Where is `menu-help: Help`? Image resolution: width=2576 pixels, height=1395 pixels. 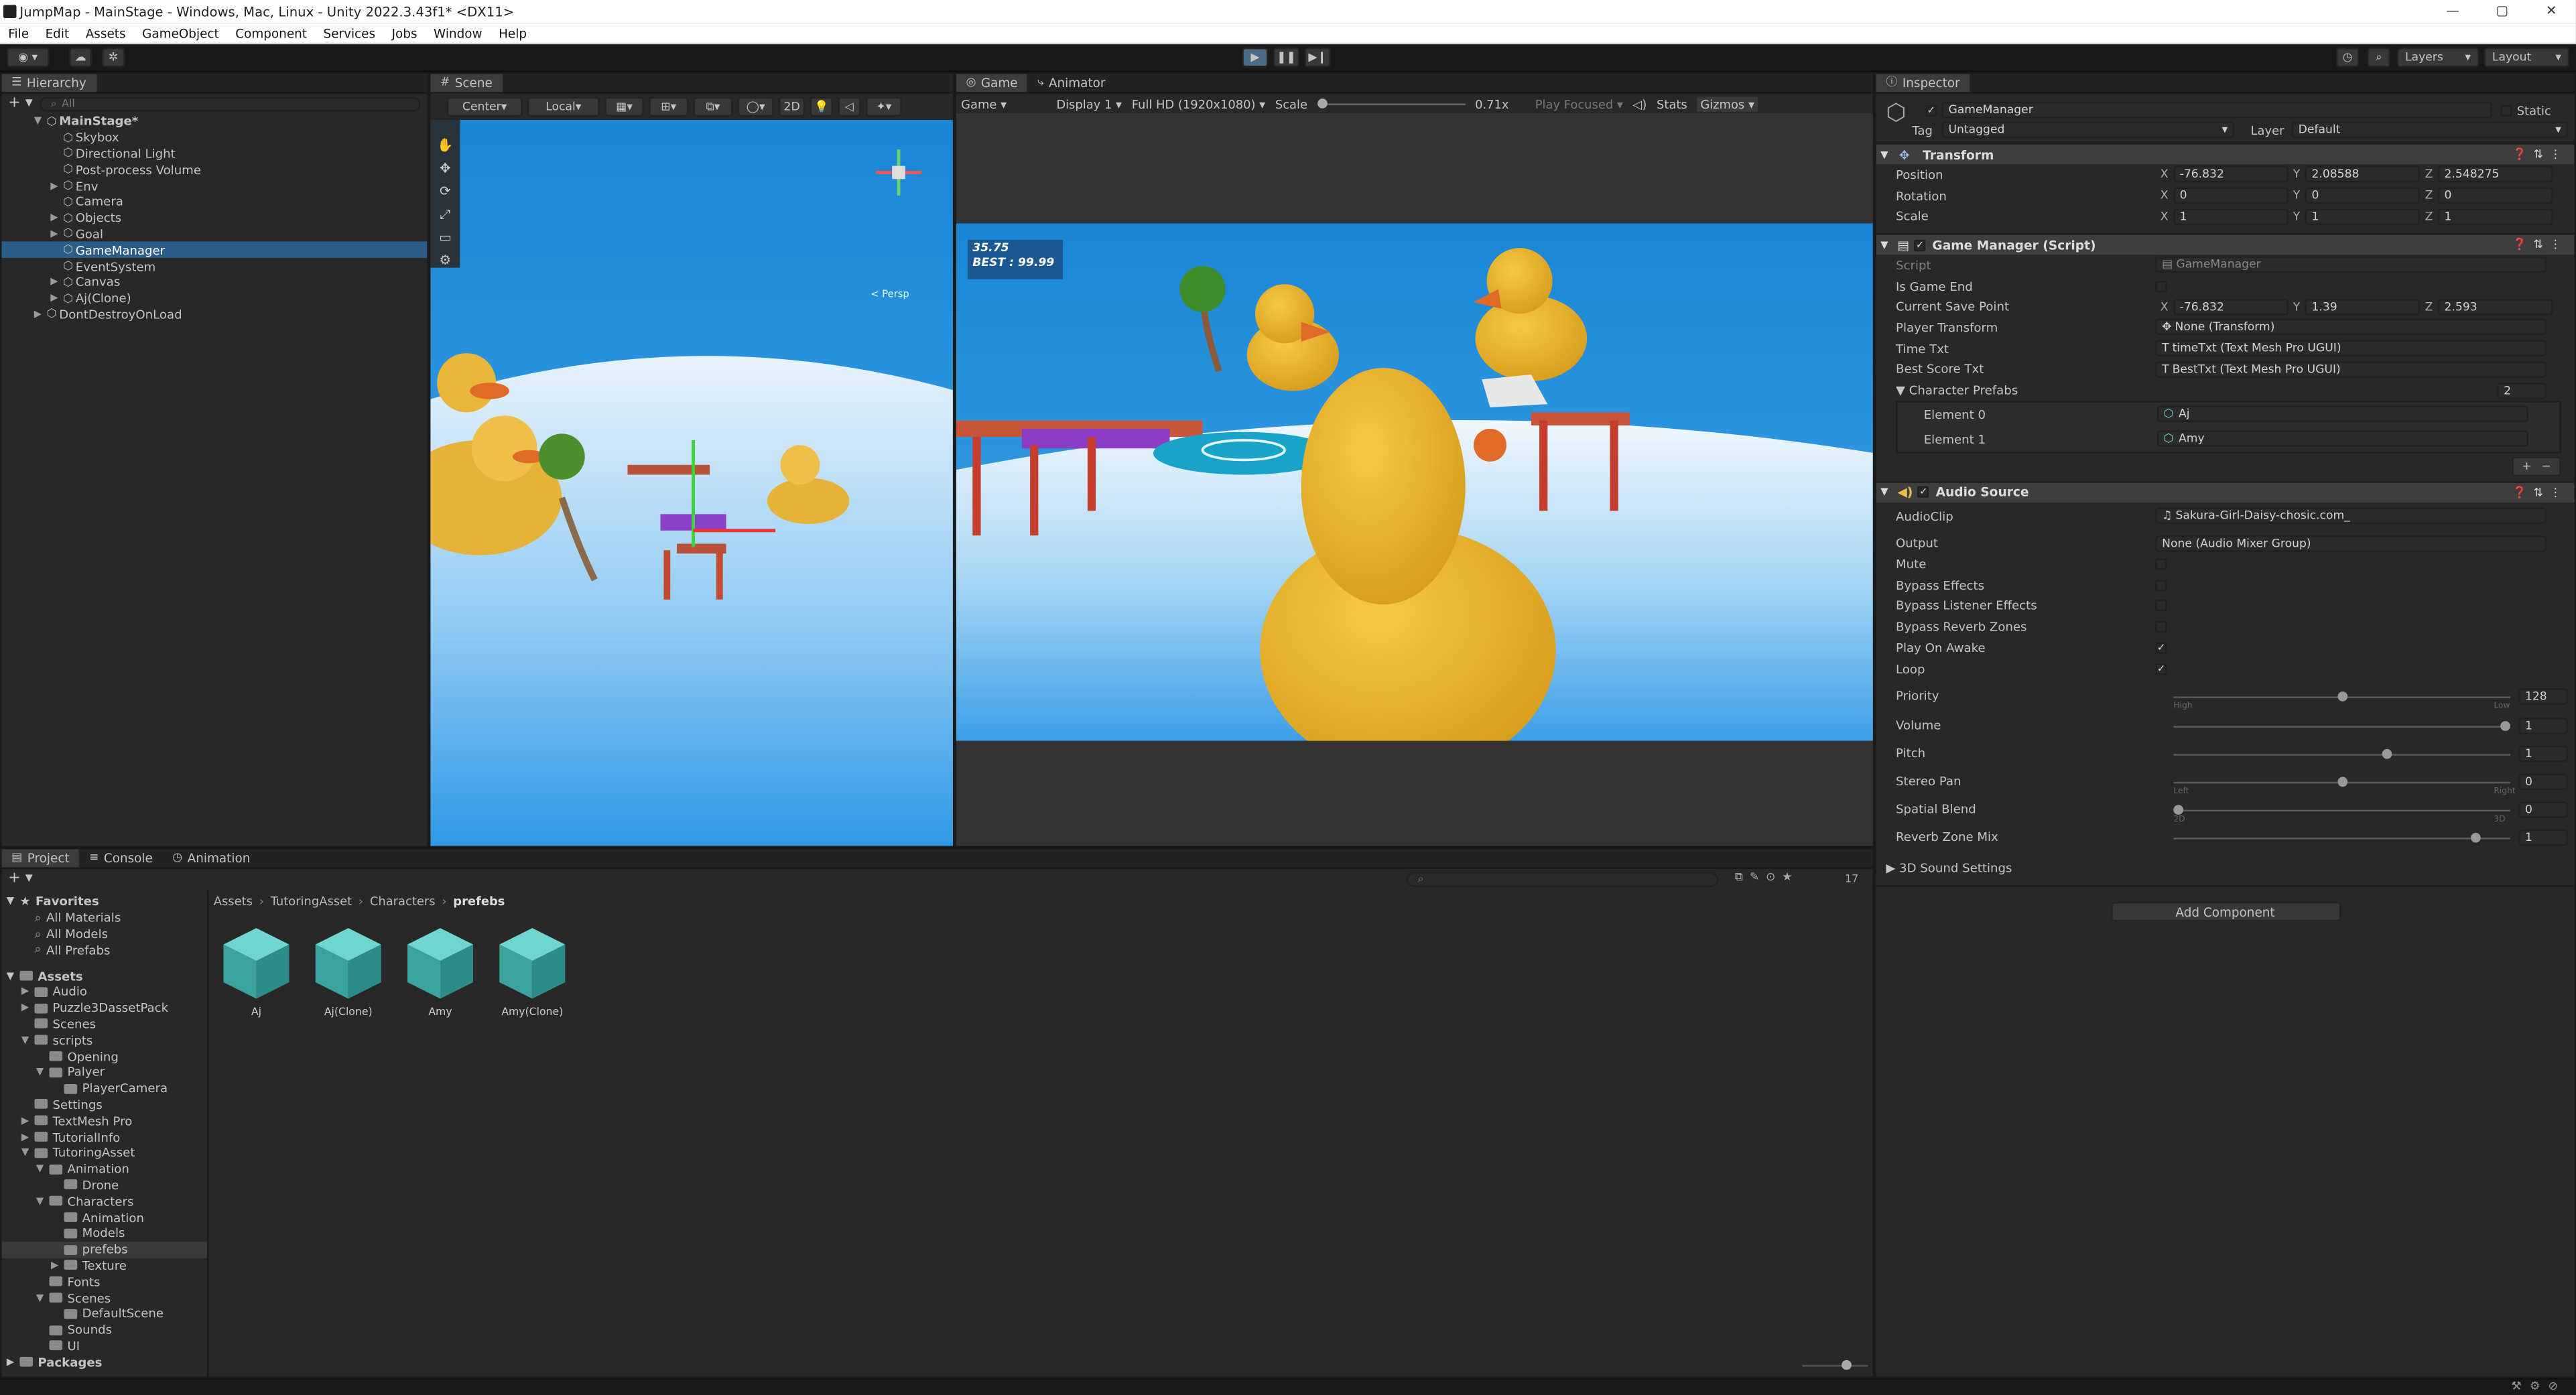
menu-help: Help is located at coordinates (513, 32).